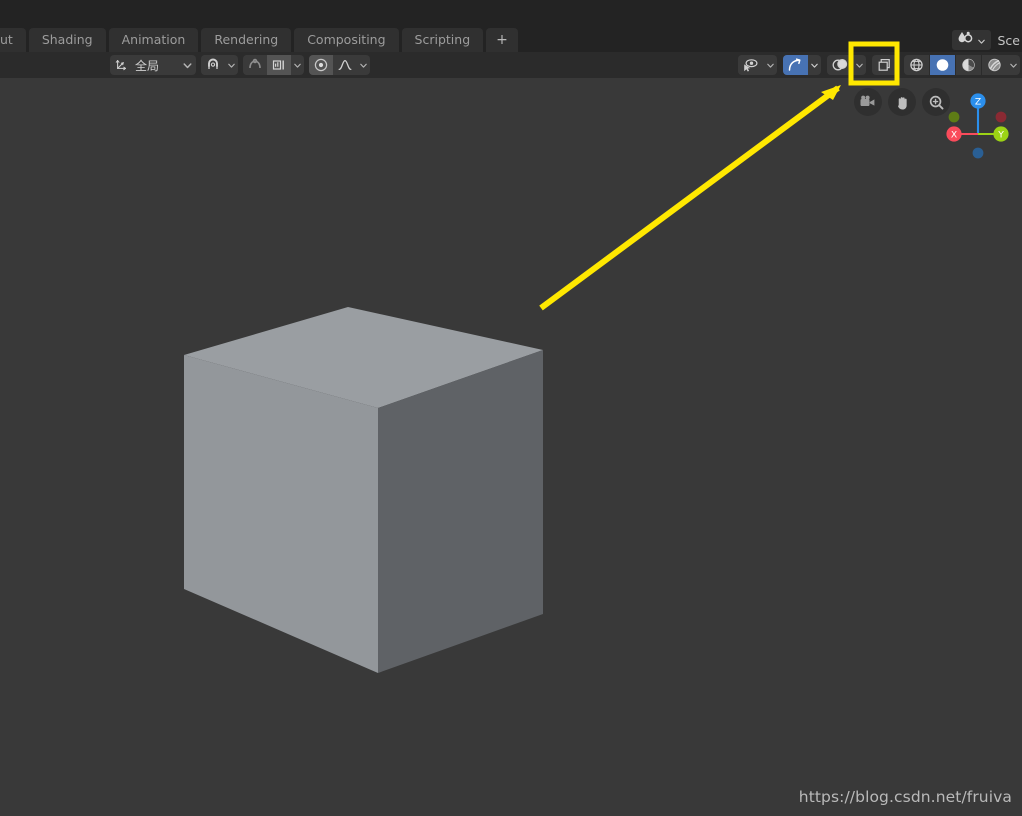 This screenshot has width=1022, height=816. What do you see at coordinates (994, 65) in the screenshot?
I see `shading-rendered` at bounding box center [994, 65].